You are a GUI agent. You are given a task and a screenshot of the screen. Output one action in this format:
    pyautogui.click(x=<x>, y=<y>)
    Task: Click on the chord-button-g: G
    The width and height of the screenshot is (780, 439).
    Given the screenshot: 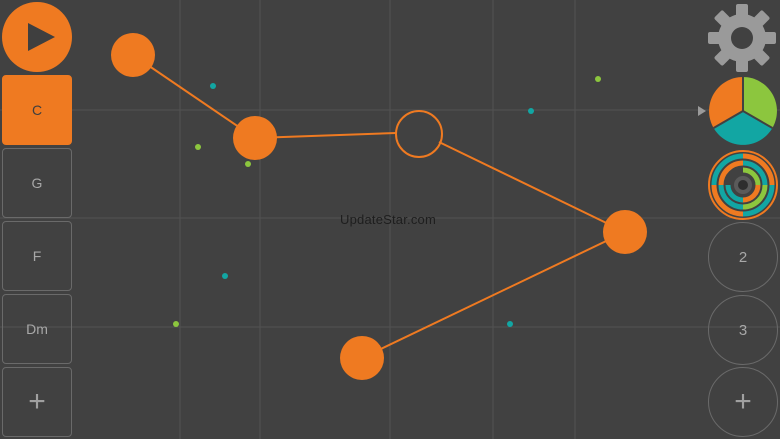 What is the action you would take?
    pyautogui.click(x=37, y=183)
    